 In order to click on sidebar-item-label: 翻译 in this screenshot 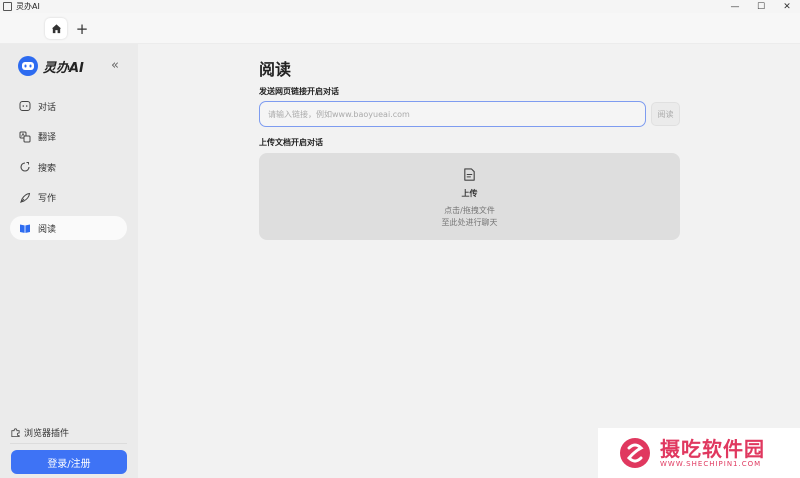, I will do `click(47, 138)`.